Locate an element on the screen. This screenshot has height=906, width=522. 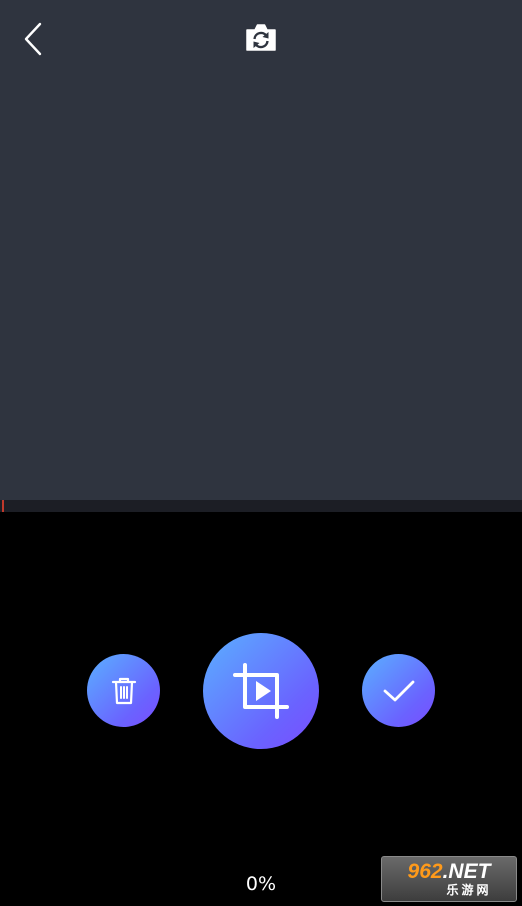
watermark-number: 962 is located at coordinates (425, 871).